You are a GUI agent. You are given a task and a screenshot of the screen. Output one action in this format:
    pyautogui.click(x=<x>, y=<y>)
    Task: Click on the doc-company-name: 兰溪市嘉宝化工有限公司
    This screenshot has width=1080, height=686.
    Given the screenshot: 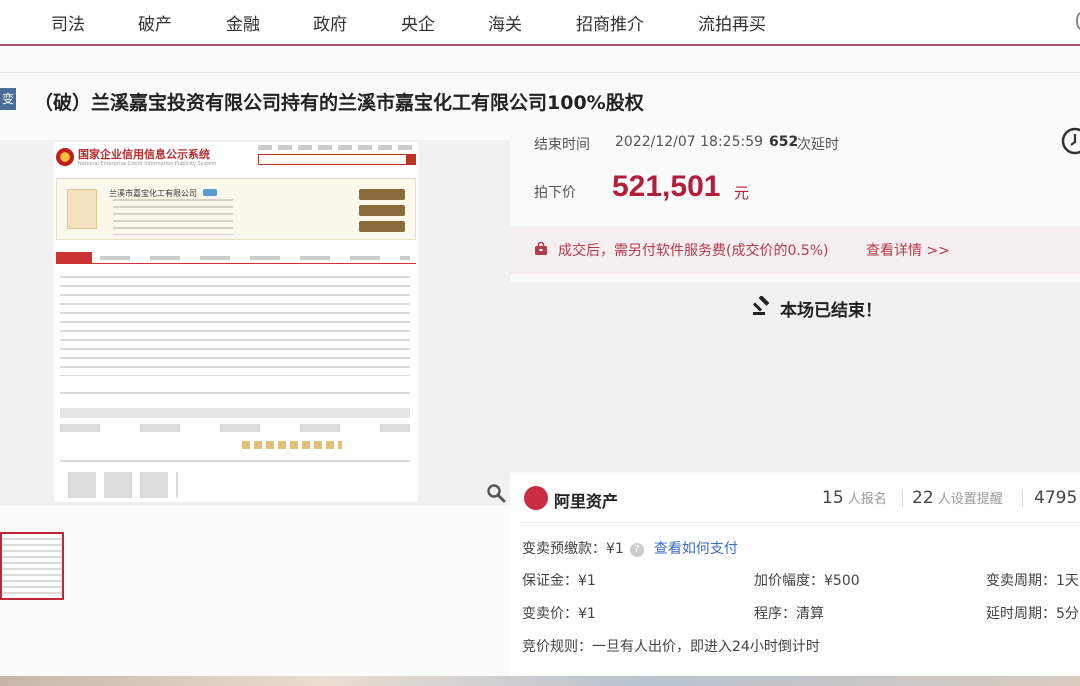 What is the action you would take?
    pyautogui.click(x=153, y=193)
    